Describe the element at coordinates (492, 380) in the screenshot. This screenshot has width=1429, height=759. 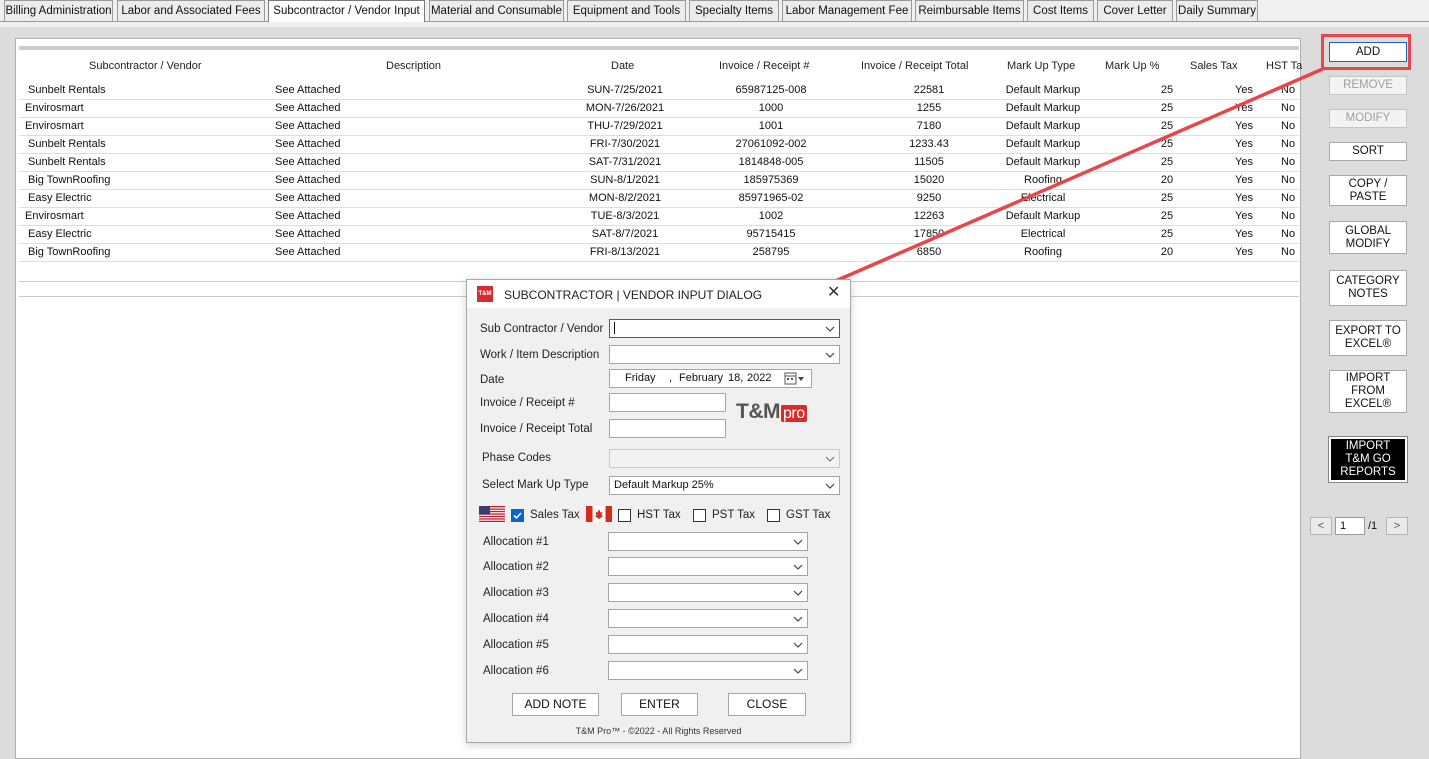
I see `date-label: Date` at that location.